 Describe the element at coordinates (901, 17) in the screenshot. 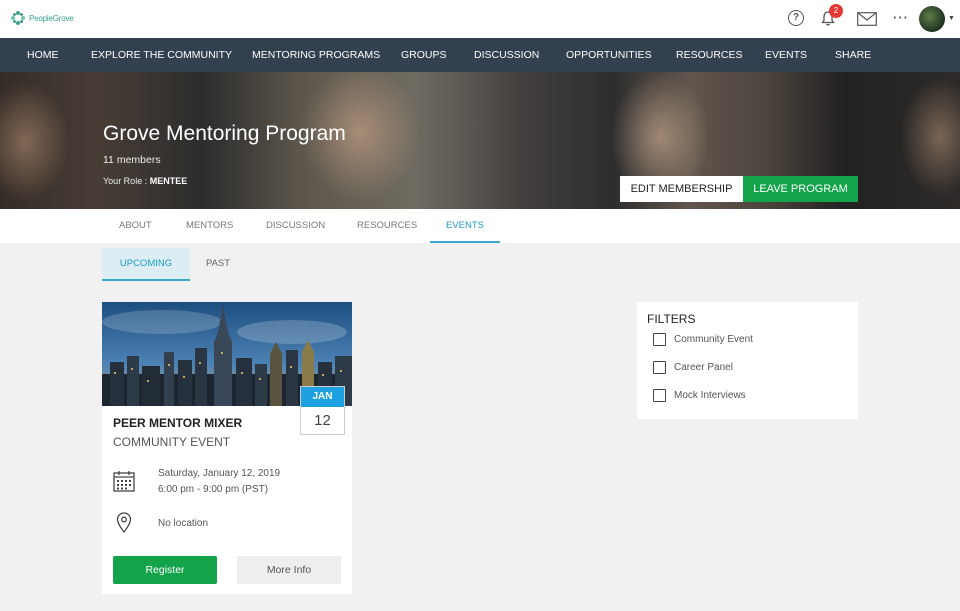

I see `more-menu-icon: ···` at that location.